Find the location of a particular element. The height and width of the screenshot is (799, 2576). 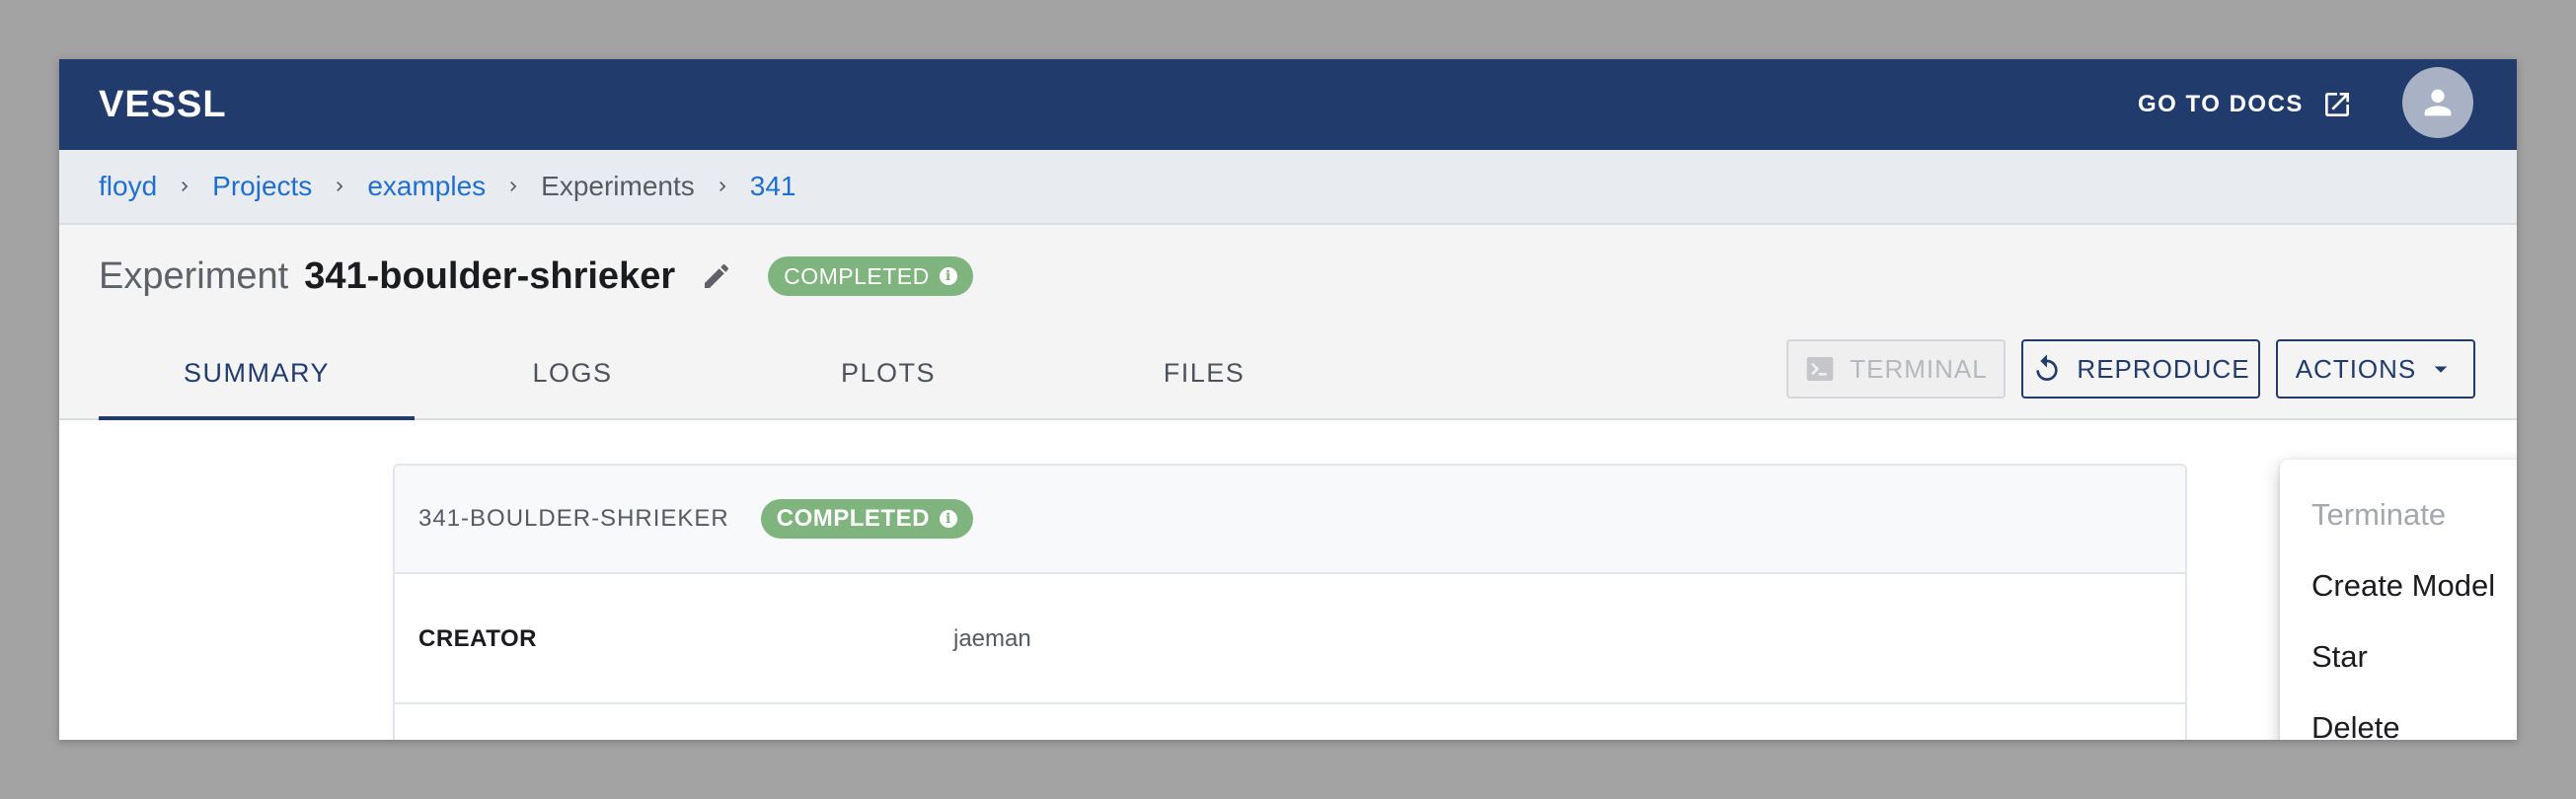

creator-value: jaeman is located at coordinates (992, 638).